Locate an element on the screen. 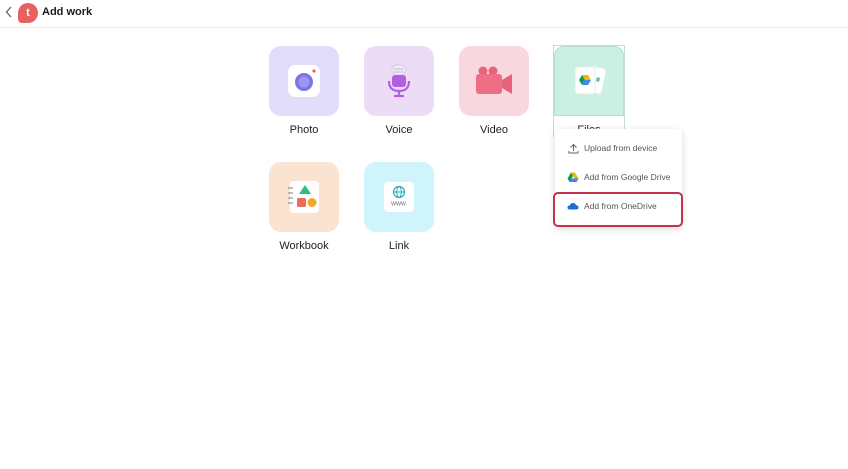  files-tile-box is located at coordinates (589, 81).